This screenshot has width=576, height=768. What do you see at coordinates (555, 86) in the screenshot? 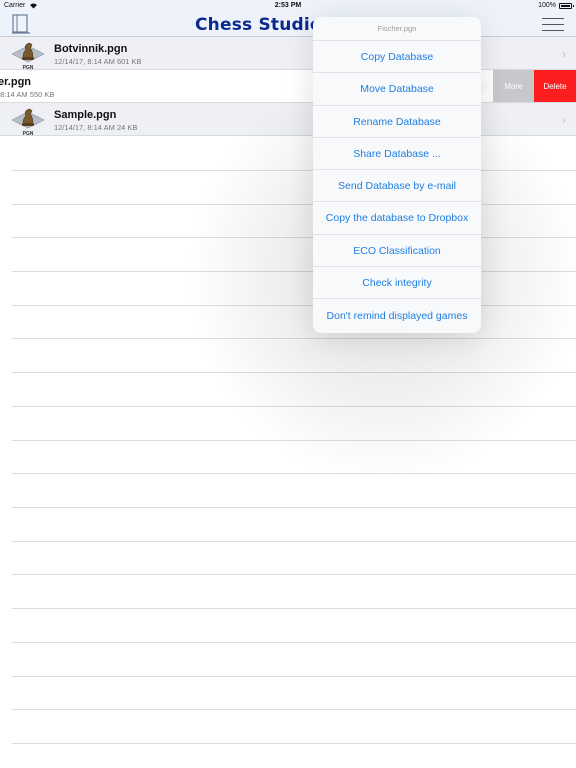
I see `delete-button: Delete` at bounding box center [555, 86].